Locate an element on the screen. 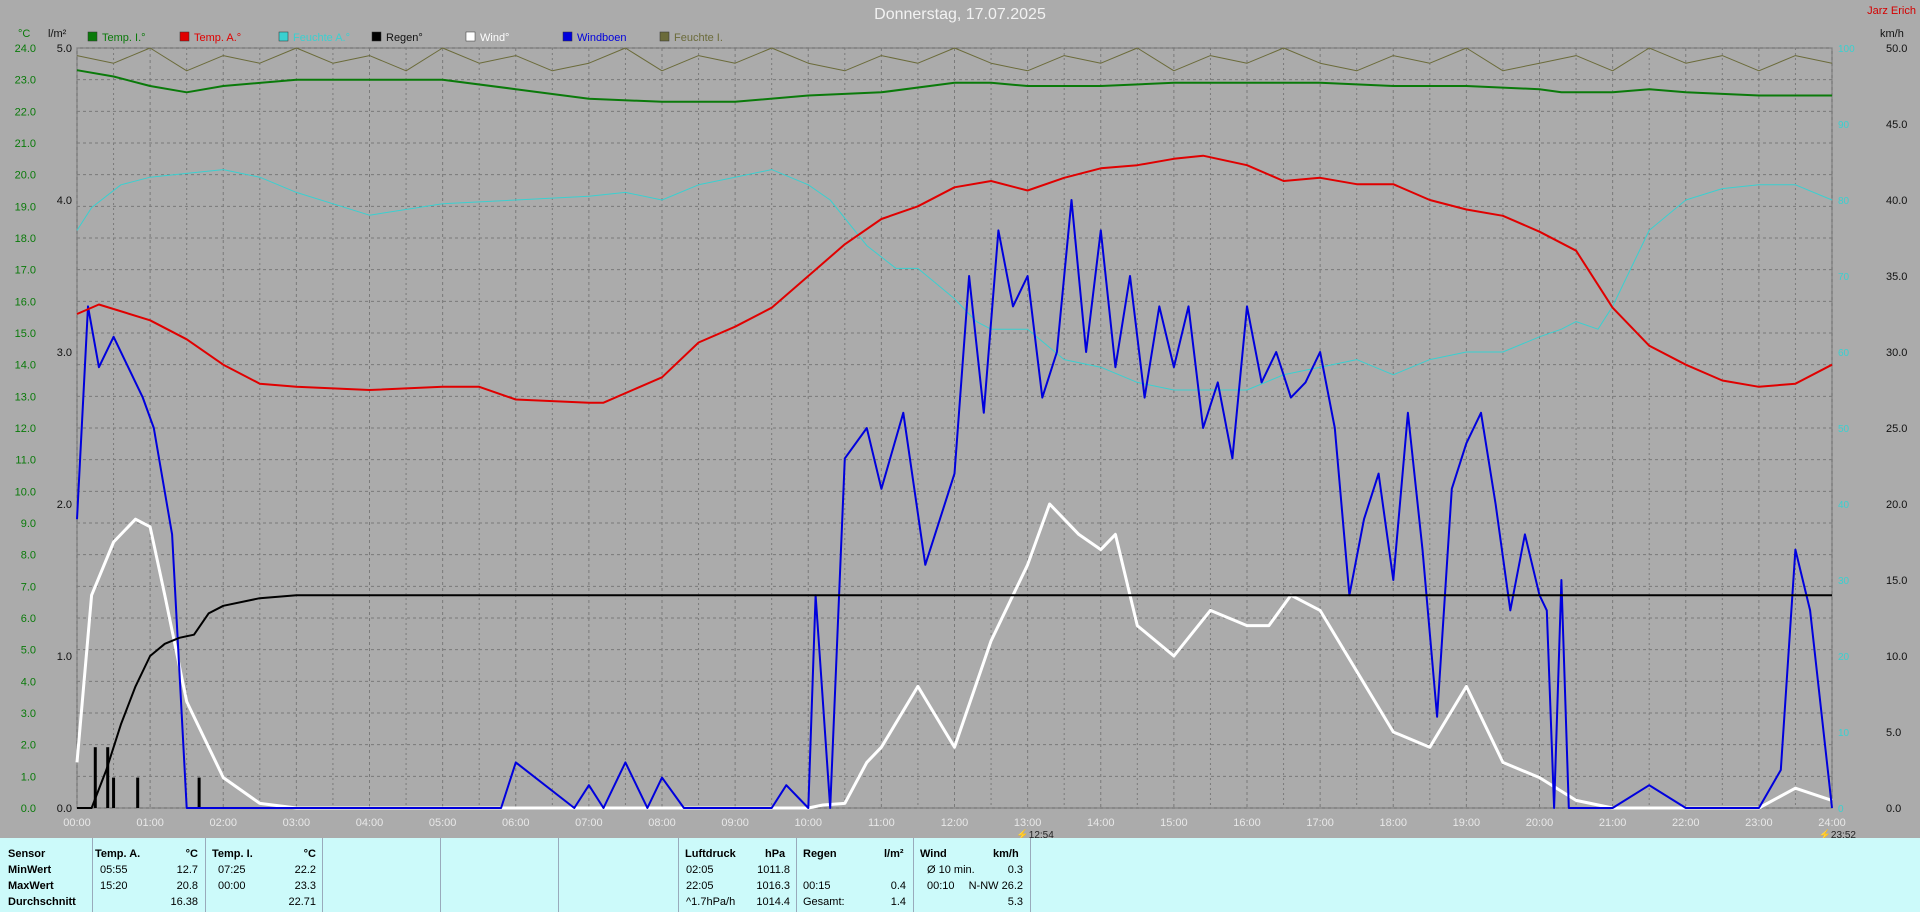  table-cell-ti-val: 22.2 is located at coordinates (305, 870).